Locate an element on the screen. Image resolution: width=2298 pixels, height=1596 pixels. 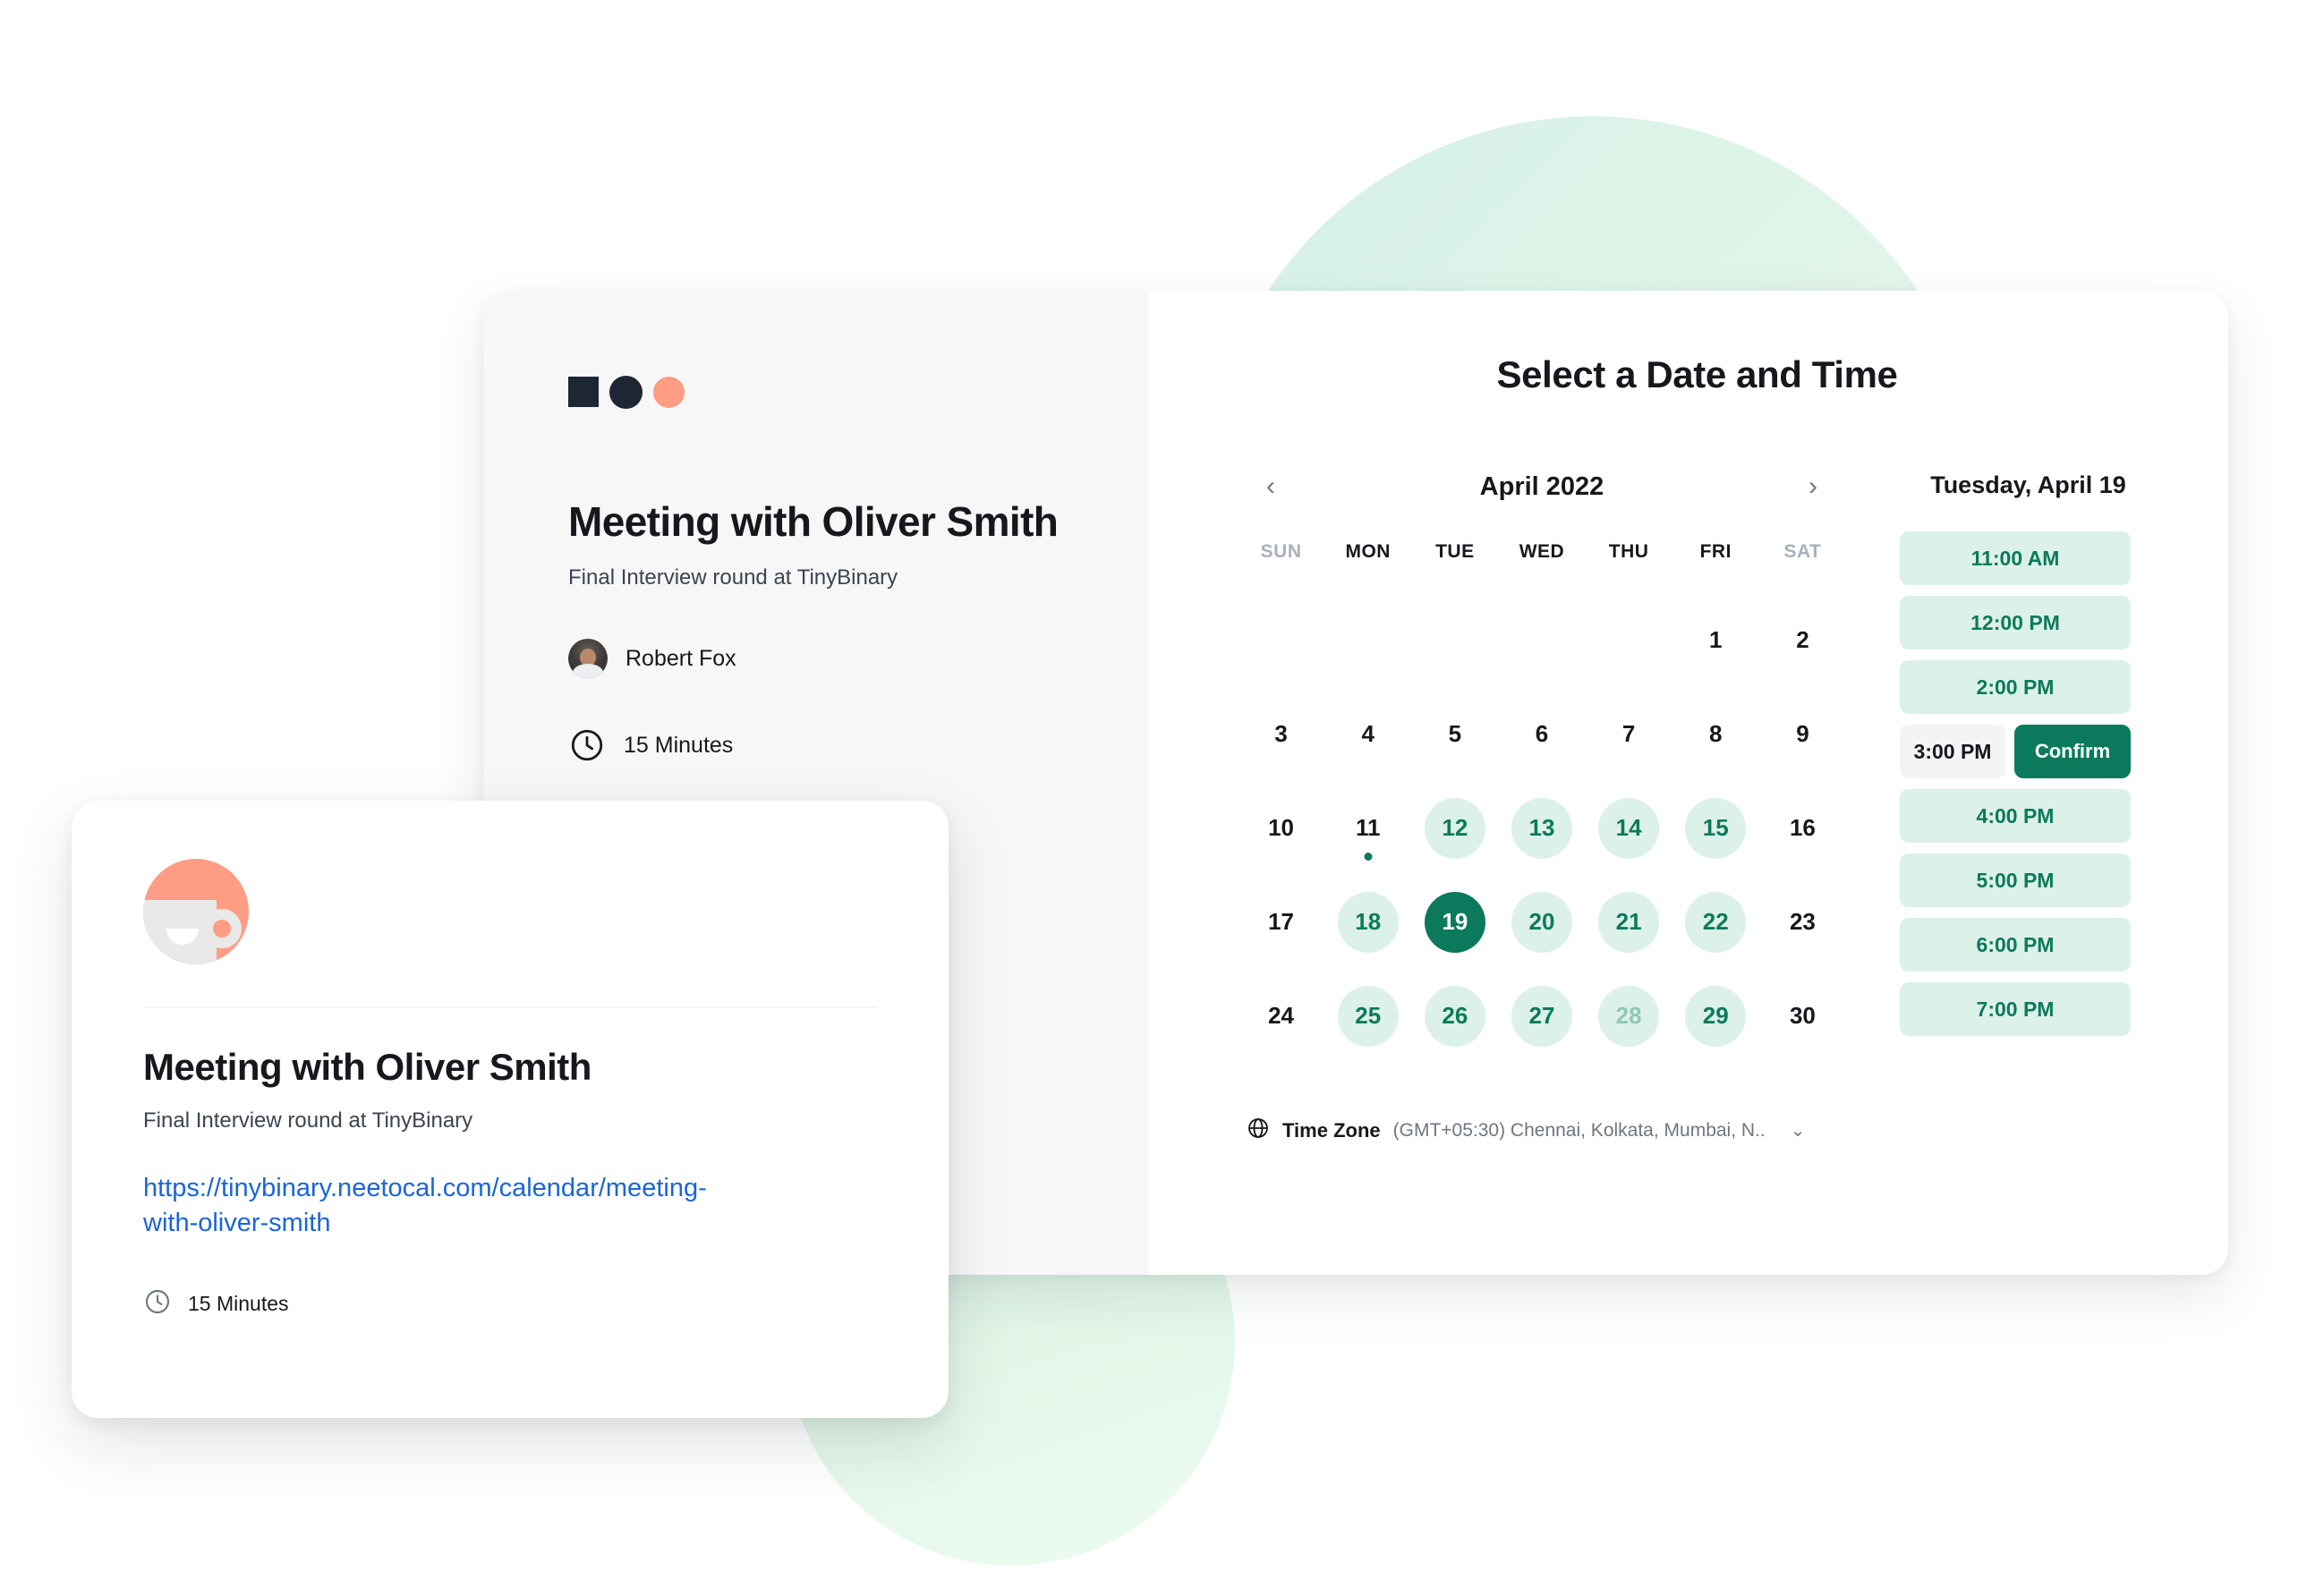
calendar-day-header: SUN is located at coordinates (1281, 552).